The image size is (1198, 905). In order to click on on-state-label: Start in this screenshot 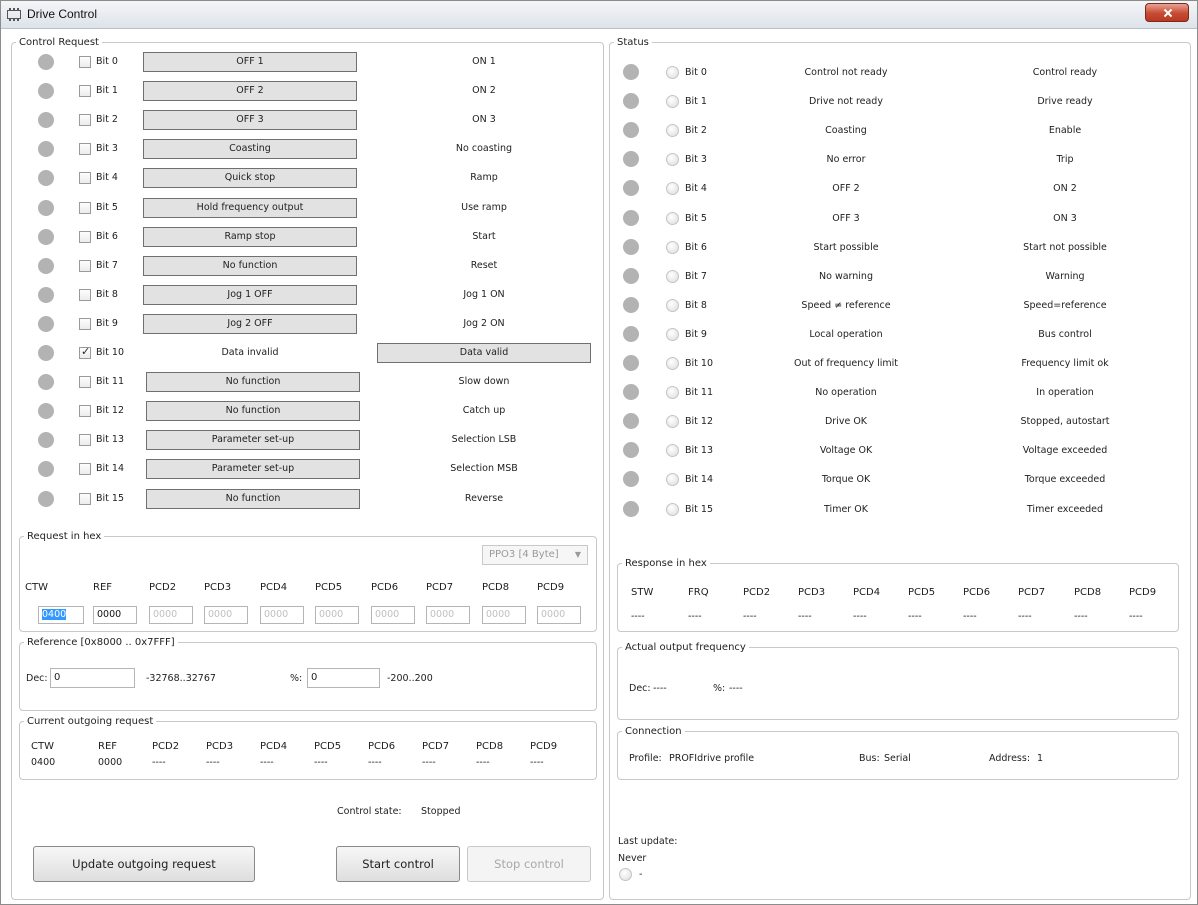, I will do `click(484, 236)`.